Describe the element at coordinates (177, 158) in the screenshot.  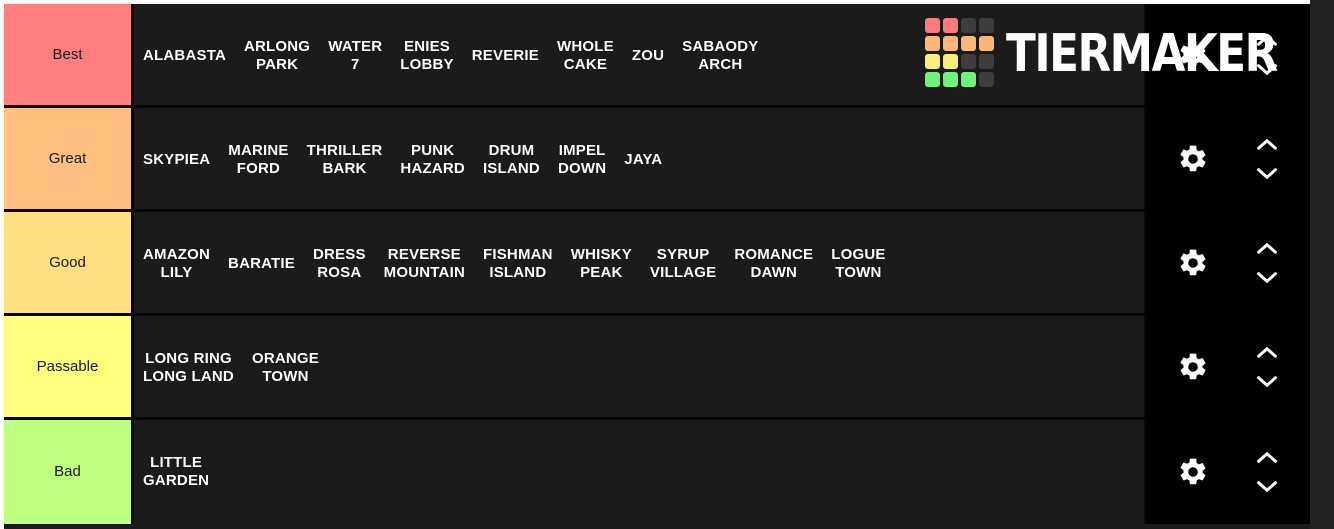
I see `tier-item: SKYPIEA` at that location.